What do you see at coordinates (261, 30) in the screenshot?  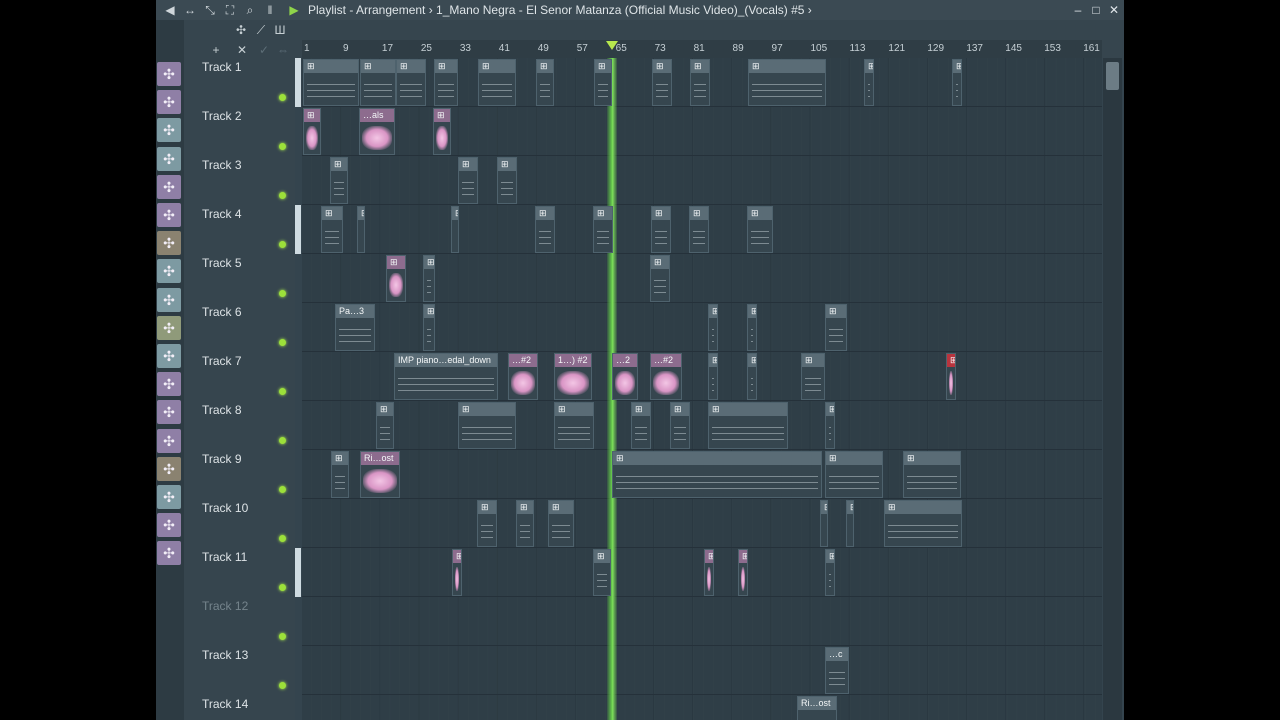 I see `link-icon: ⟋` at bounding box center [261, 30].